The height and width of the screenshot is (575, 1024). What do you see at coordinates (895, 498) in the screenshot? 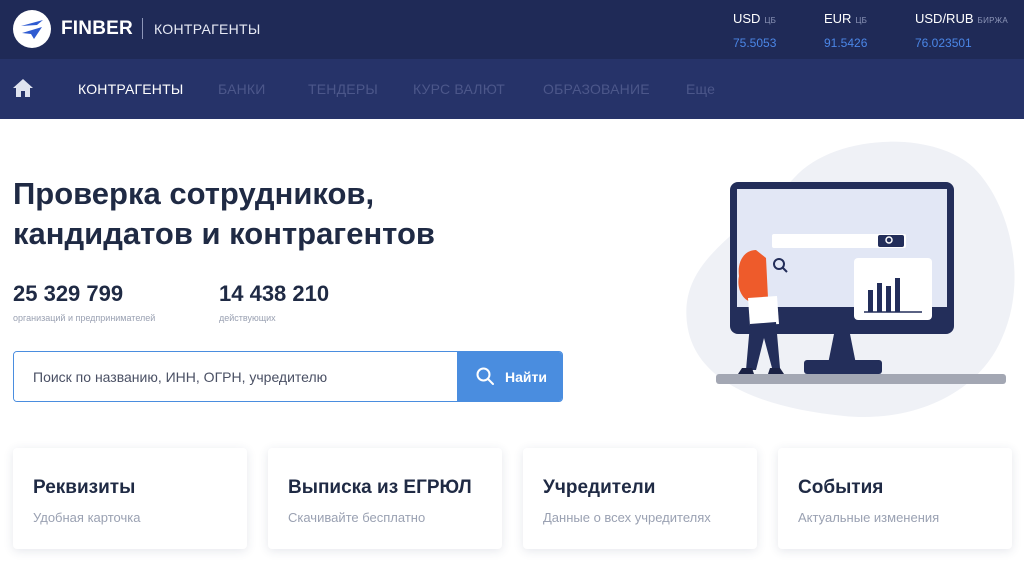
I see `card-events: События Актуальные изменения` at bounding box center [895, 498].